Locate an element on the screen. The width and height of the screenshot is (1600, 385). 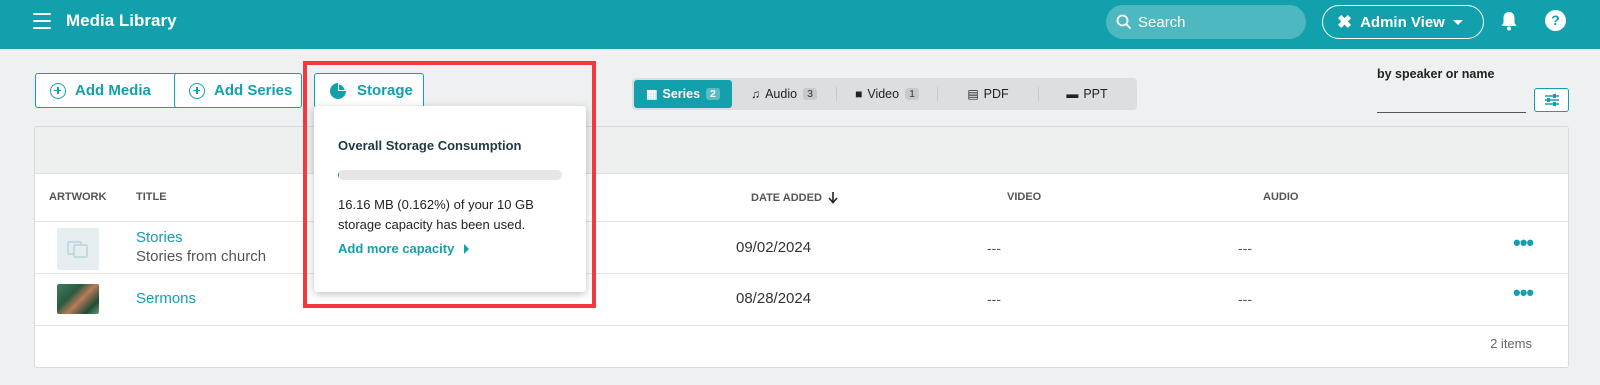
app-title: Media Library is located at coordinates (121, 20).